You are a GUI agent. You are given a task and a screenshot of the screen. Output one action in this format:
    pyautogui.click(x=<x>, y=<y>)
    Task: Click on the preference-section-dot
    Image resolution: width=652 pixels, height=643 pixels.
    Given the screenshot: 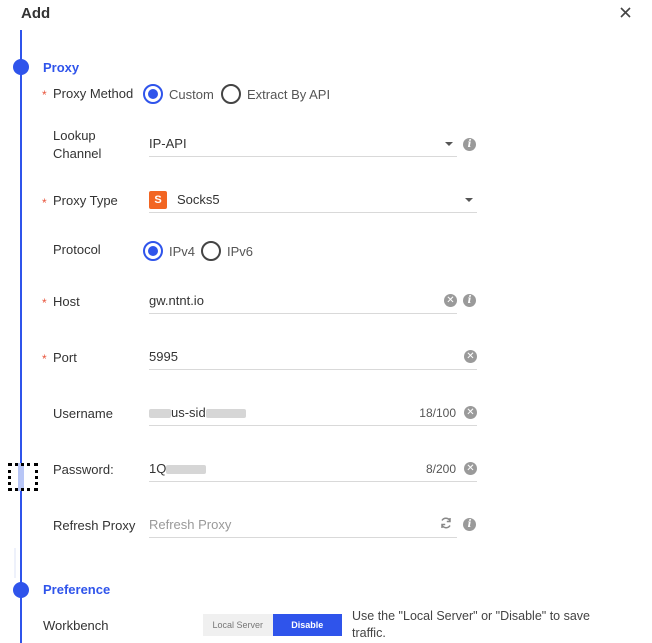 What is the action you would take?
    pyautogui.click(x=21, y=590)
    